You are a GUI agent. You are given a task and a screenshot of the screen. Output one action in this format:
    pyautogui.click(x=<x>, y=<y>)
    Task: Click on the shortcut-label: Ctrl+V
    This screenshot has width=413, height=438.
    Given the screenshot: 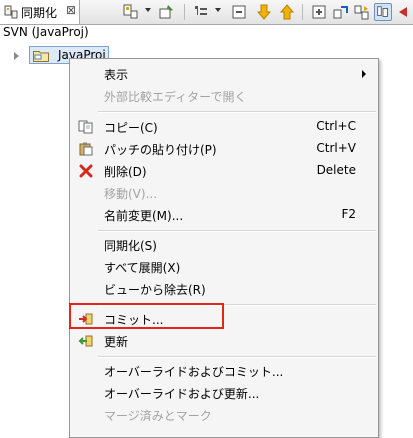 What is the action you would take?
    pyautogui.click(x=336, y=148)
    